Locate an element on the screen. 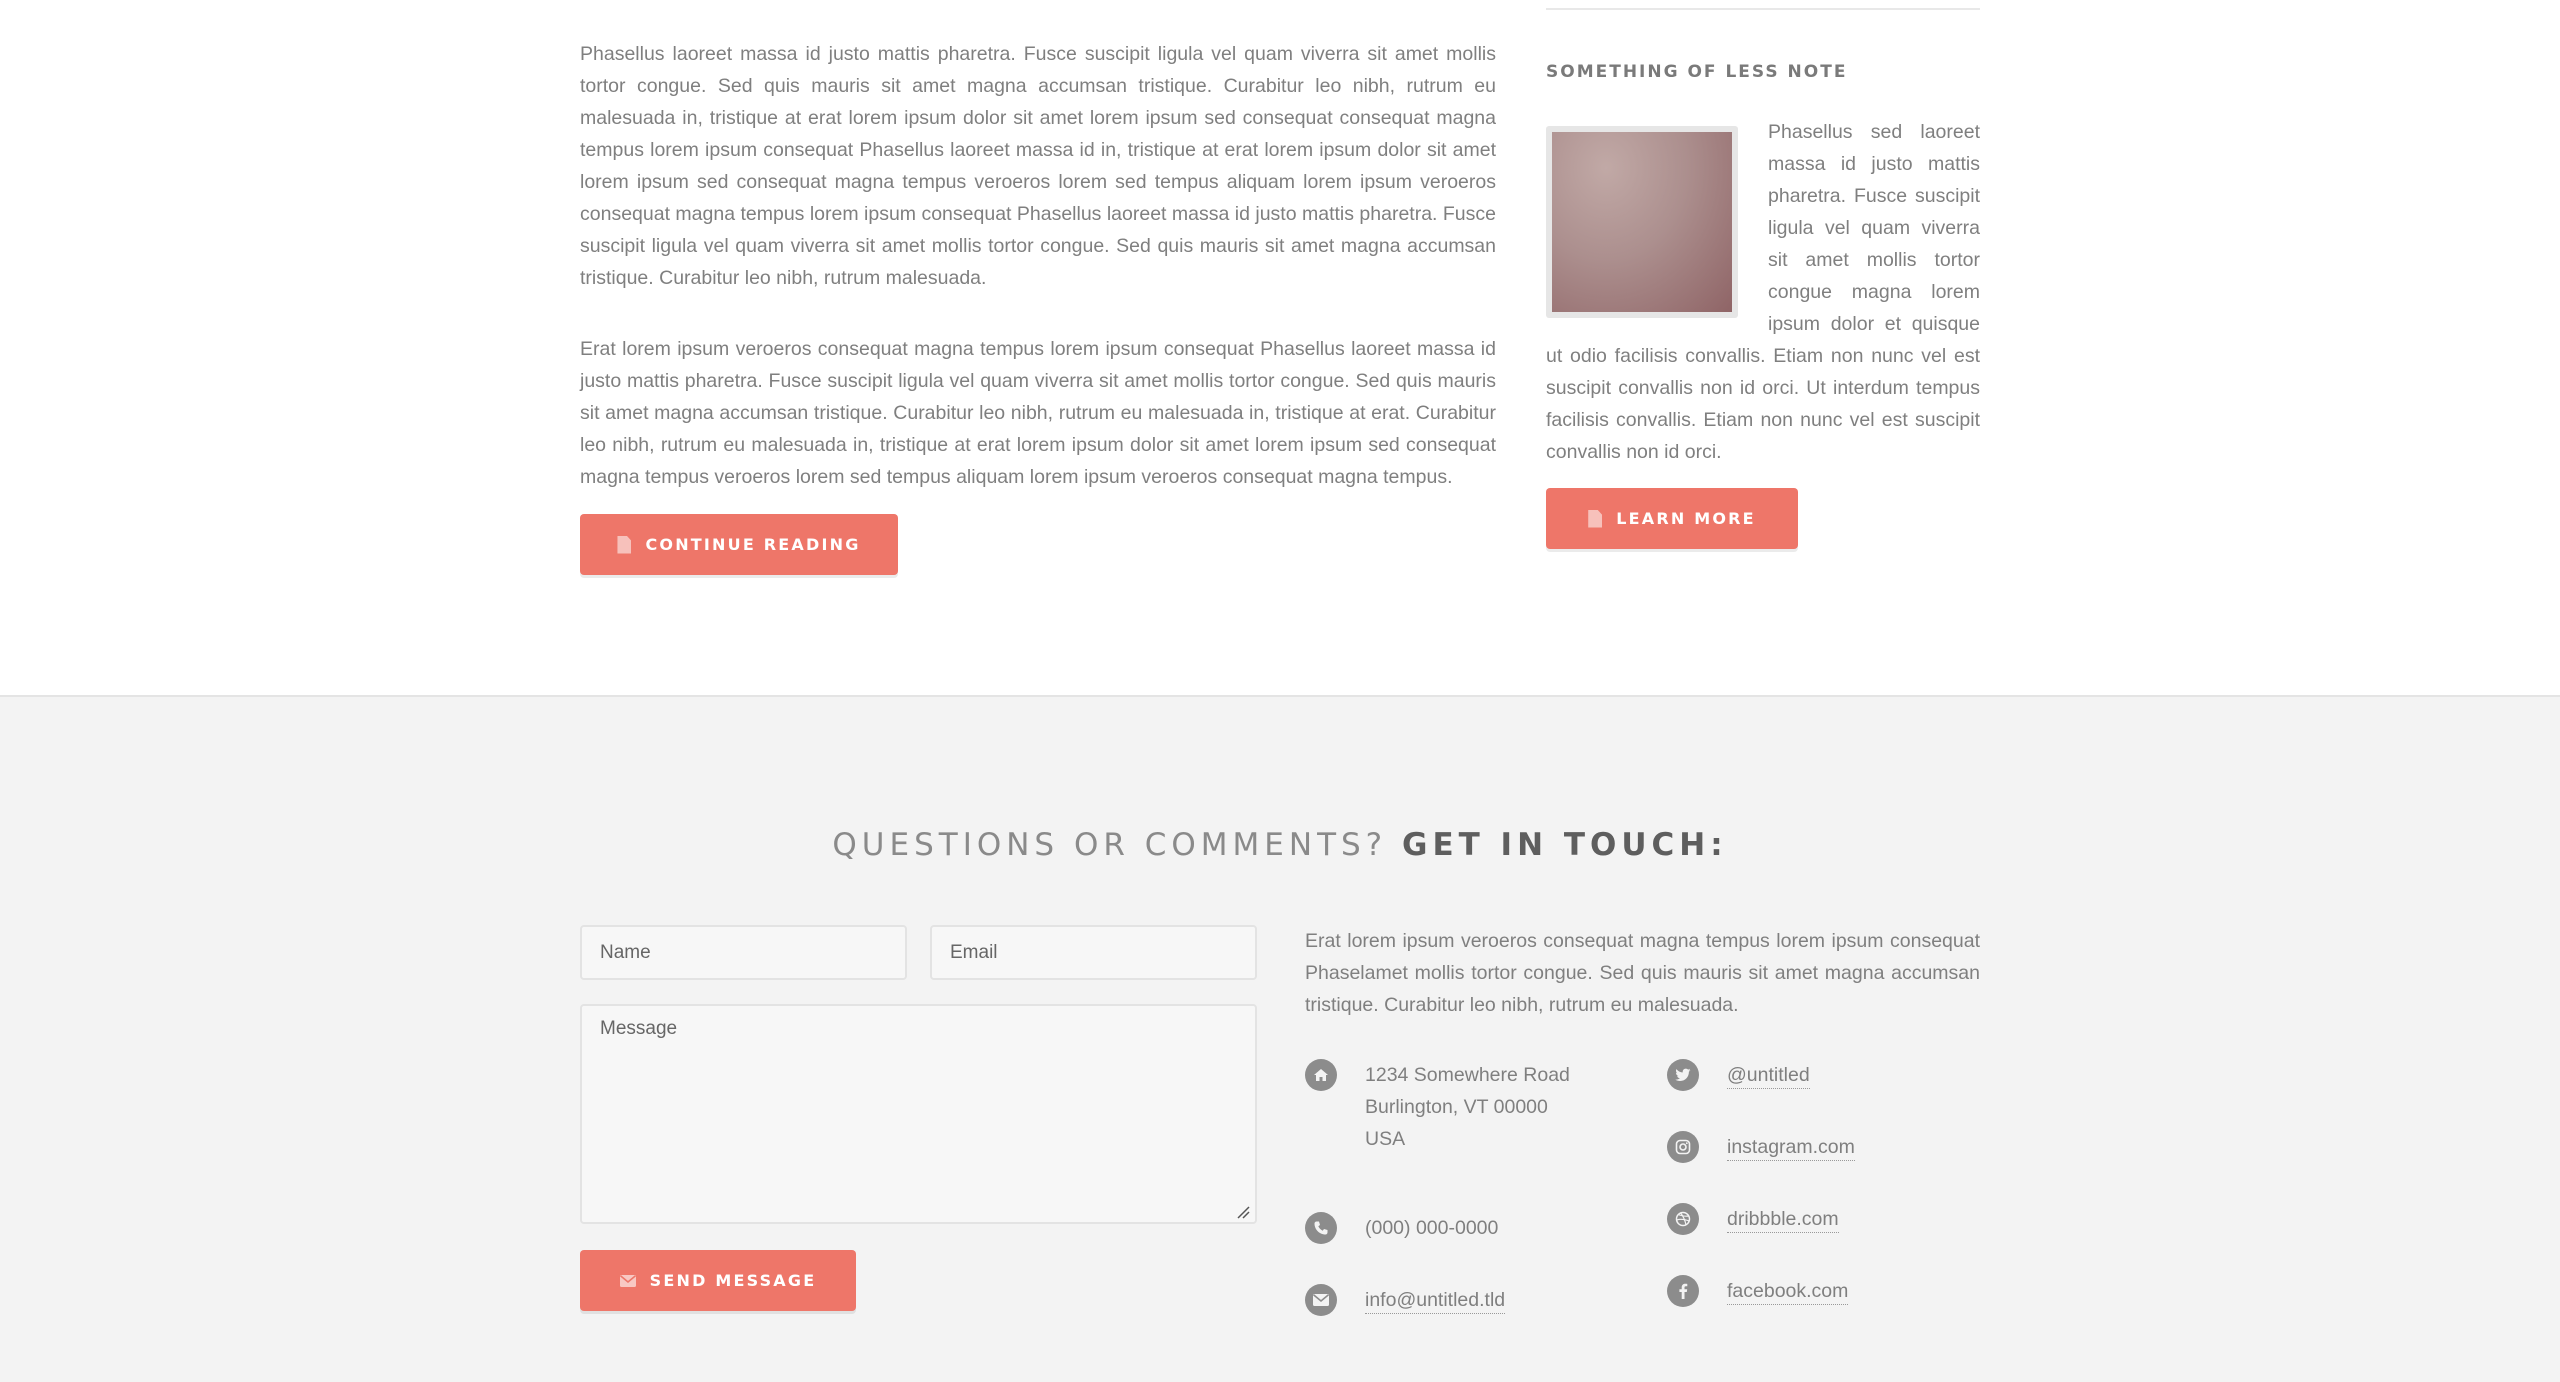 The height and width of the screenshot is (1382, 2560). send-message-button: Send Message is located at coordinates (718, 1280).